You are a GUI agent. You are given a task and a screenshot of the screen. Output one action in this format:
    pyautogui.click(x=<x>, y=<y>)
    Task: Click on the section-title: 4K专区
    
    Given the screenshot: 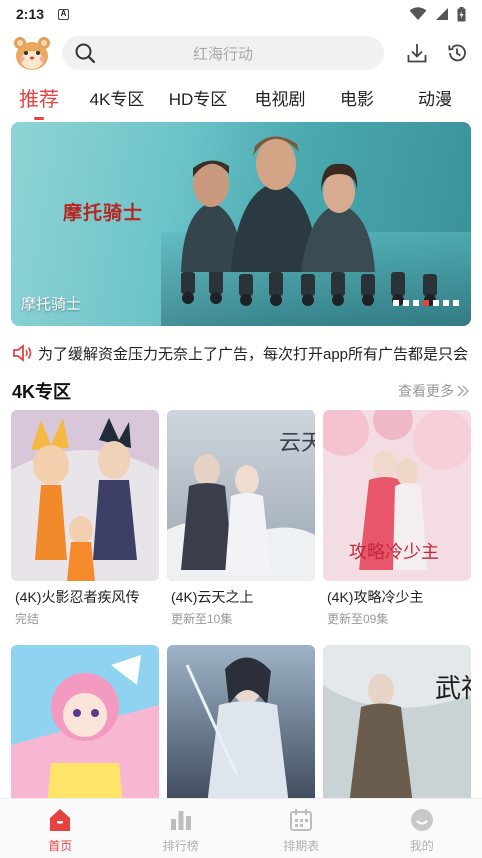 What is the action you would take?
    pyautogui.click(x=42, y=392)
    